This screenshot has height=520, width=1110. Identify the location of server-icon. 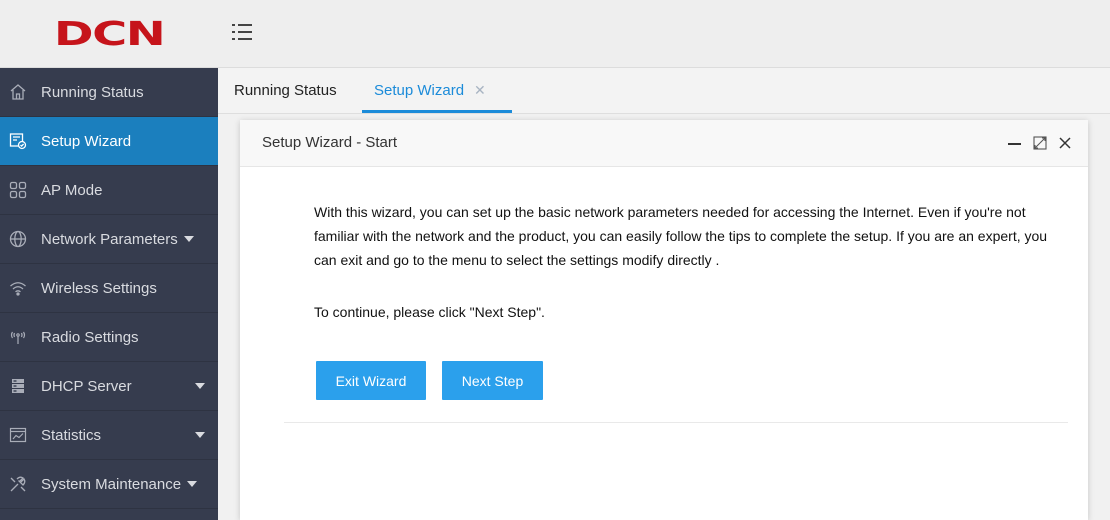
(18, 386).